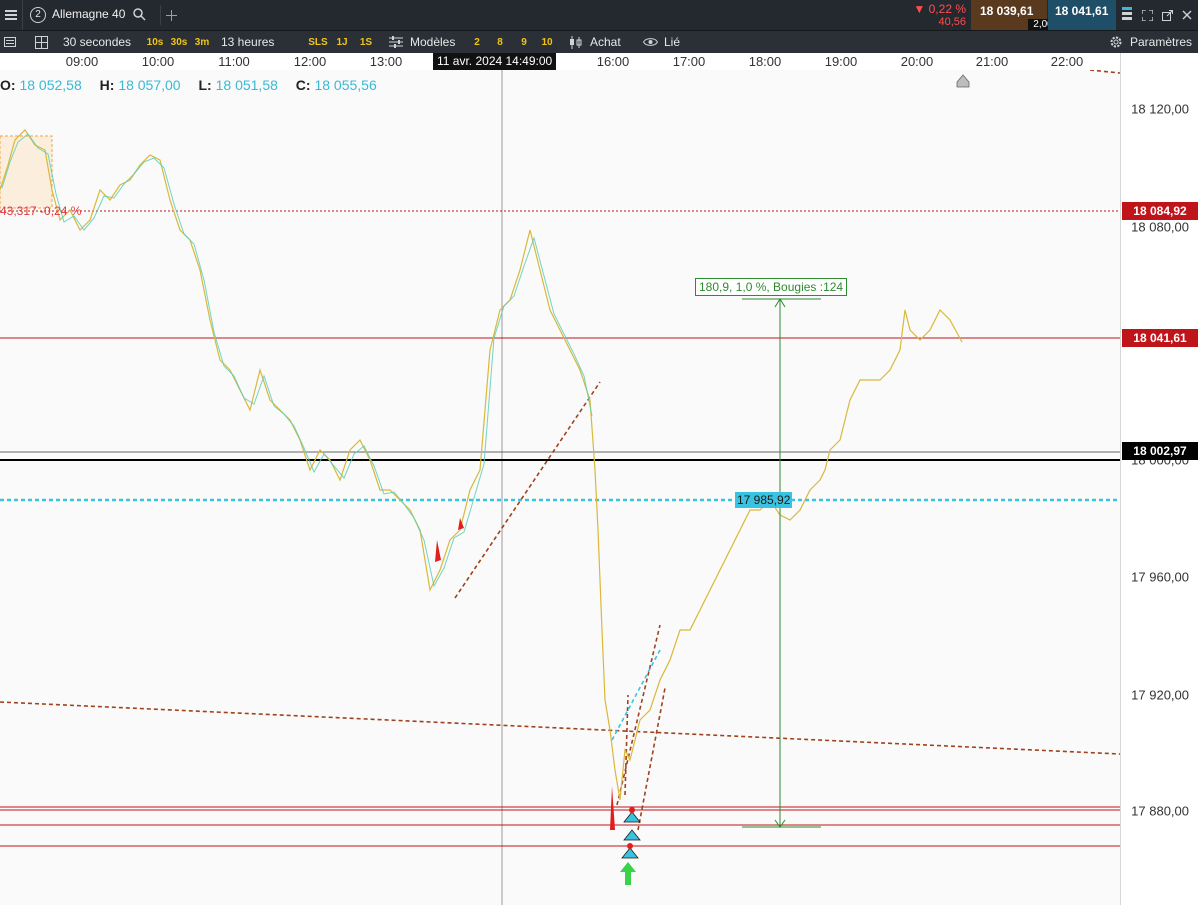 This screenshot has height=905, width=1198. I want to click on time-label: 18:00, so click(765, 61).